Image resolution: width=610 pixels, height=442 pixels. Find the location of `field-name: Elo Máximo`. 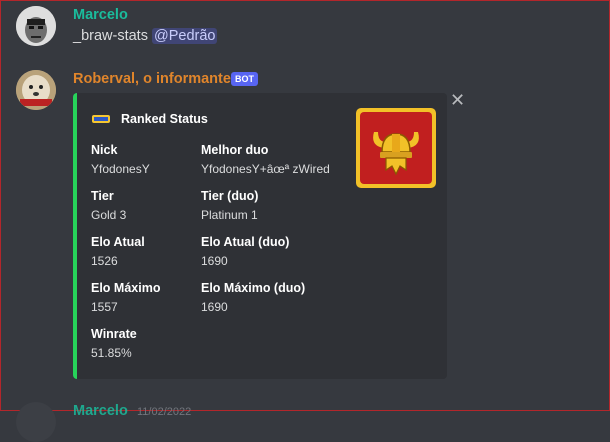

field-name: Elo Máximo is located at coordinates (126, 288).